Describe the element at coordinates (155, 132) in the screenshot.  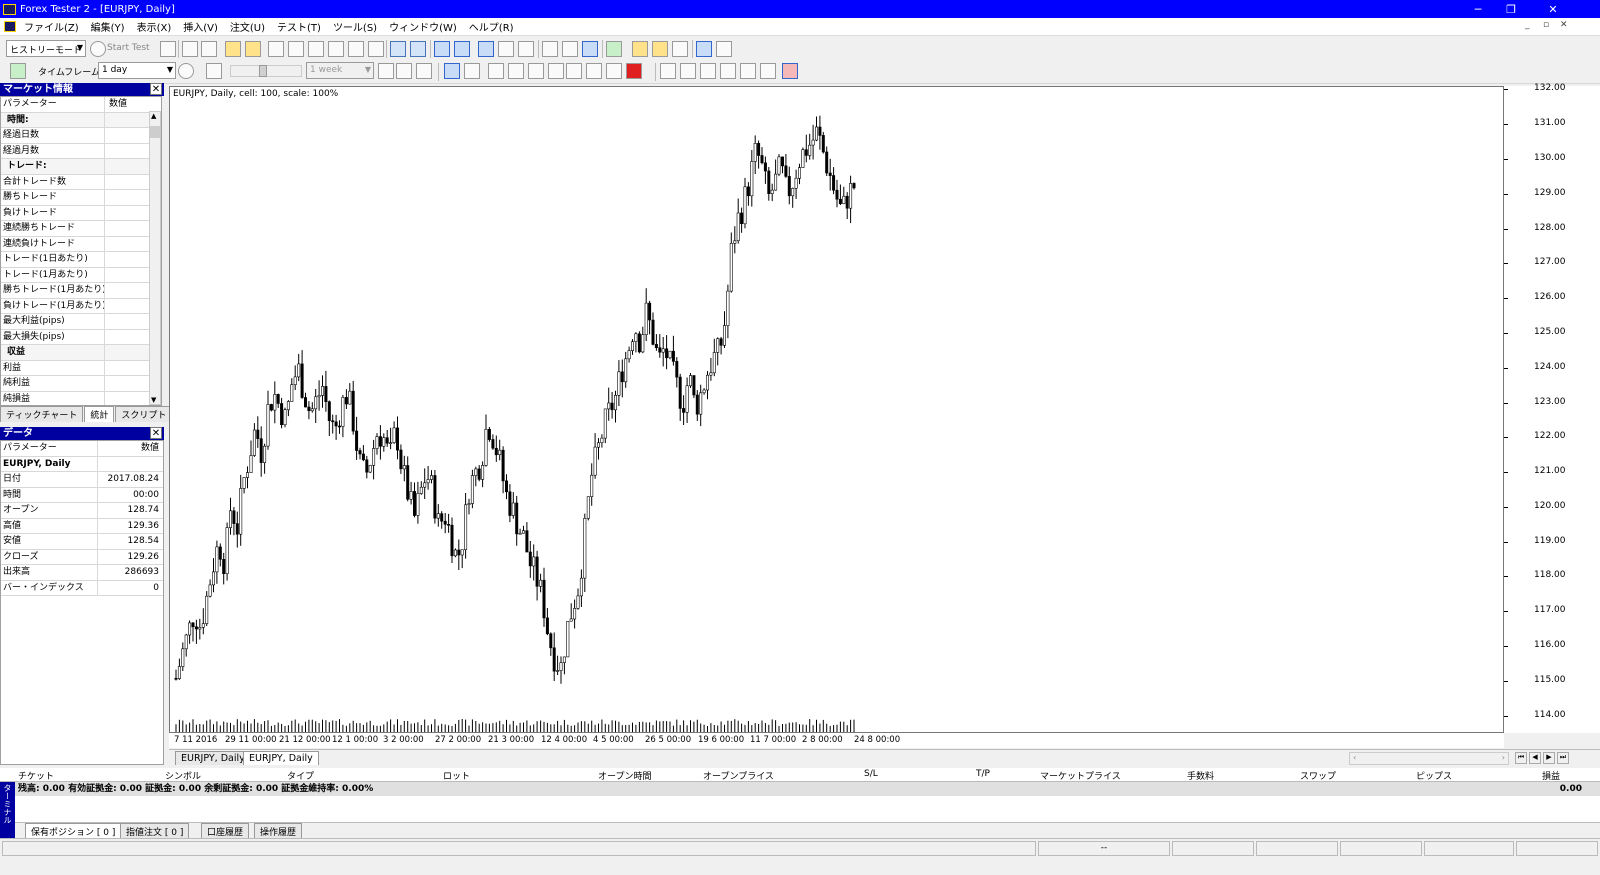
I see `scrollbar-thumb` at that location.